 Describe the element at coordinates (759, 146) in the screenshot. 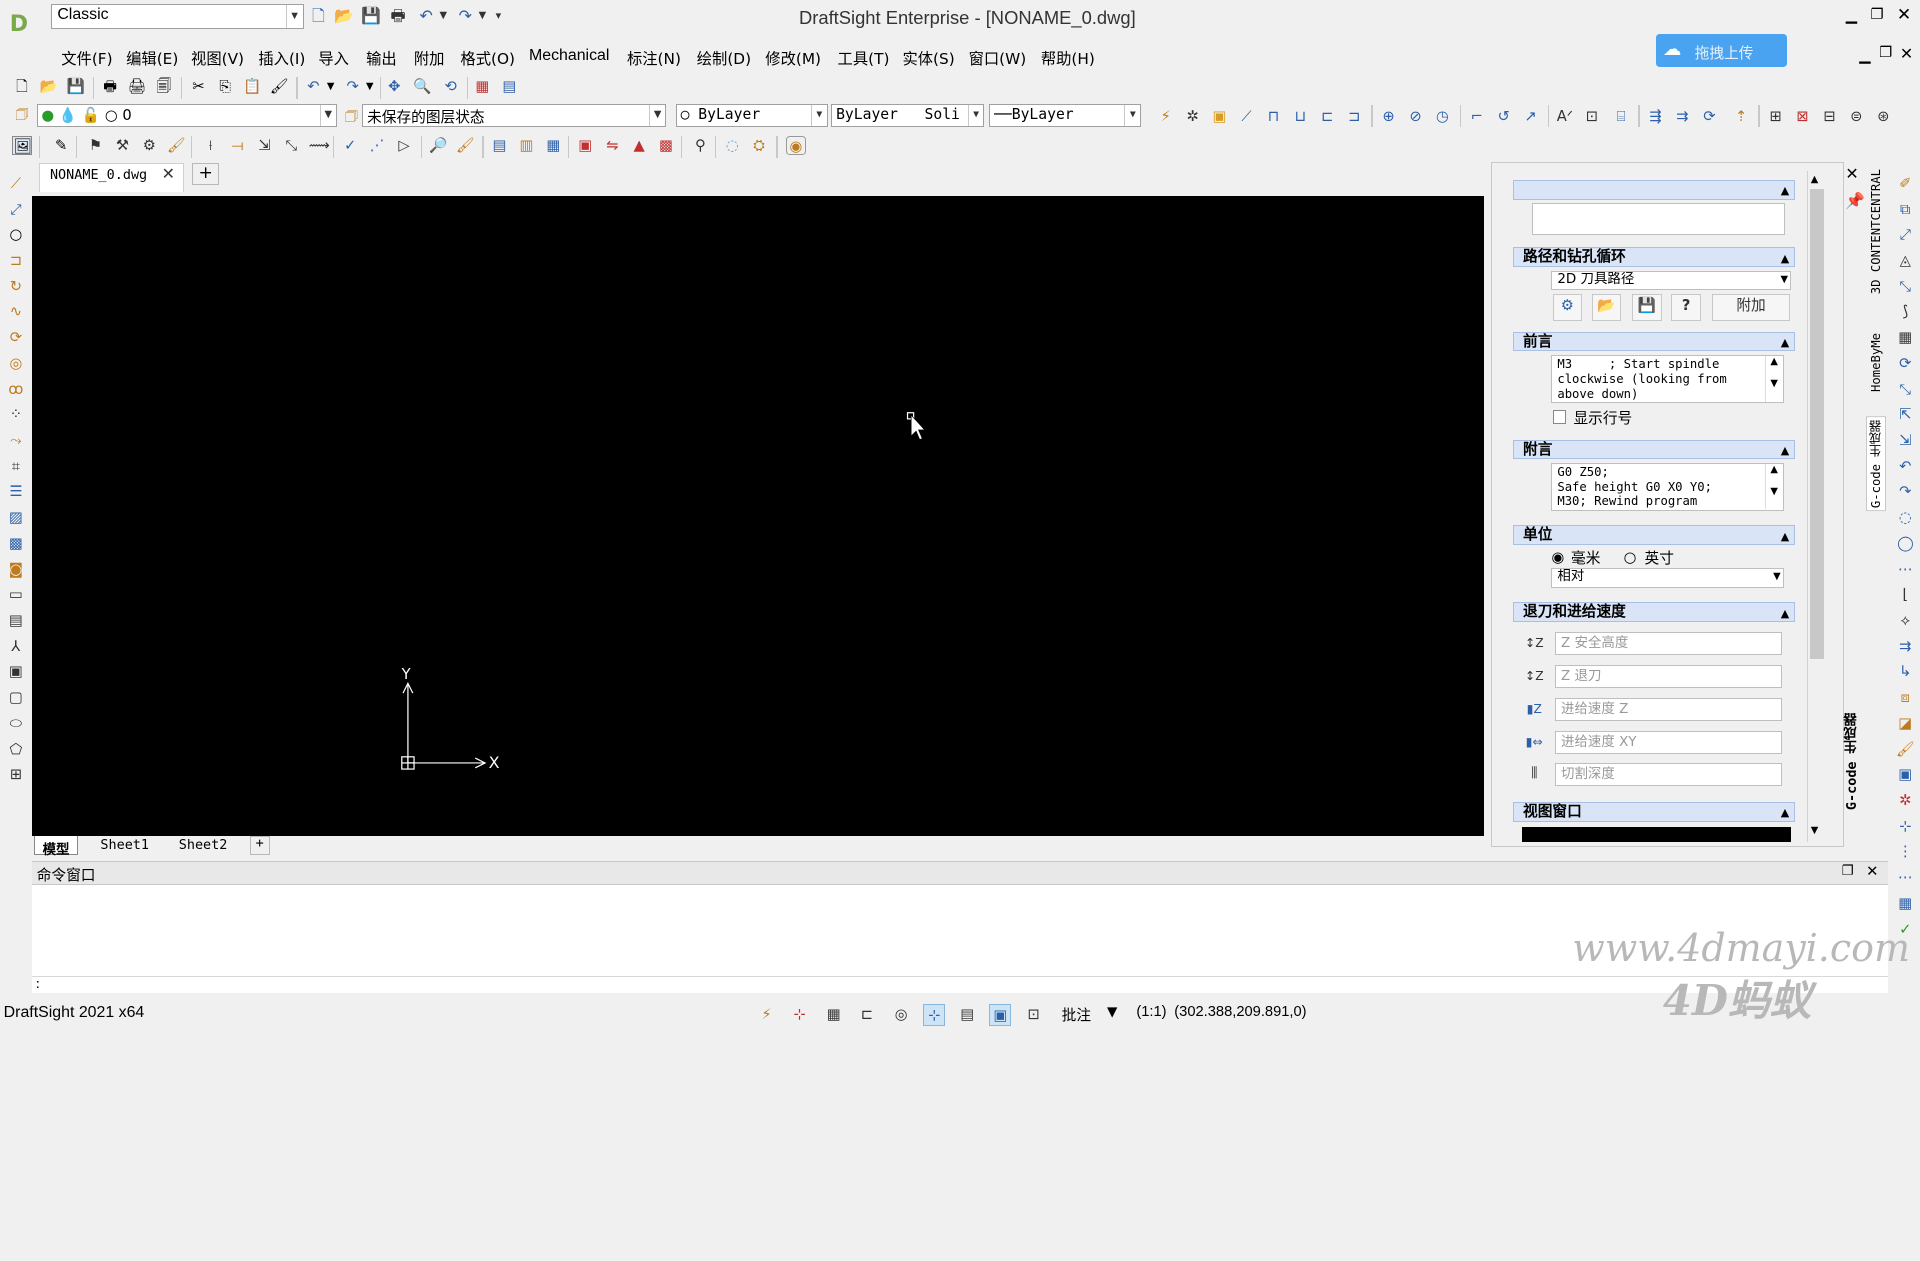

I see `reference-icon: ⛭` at that location.